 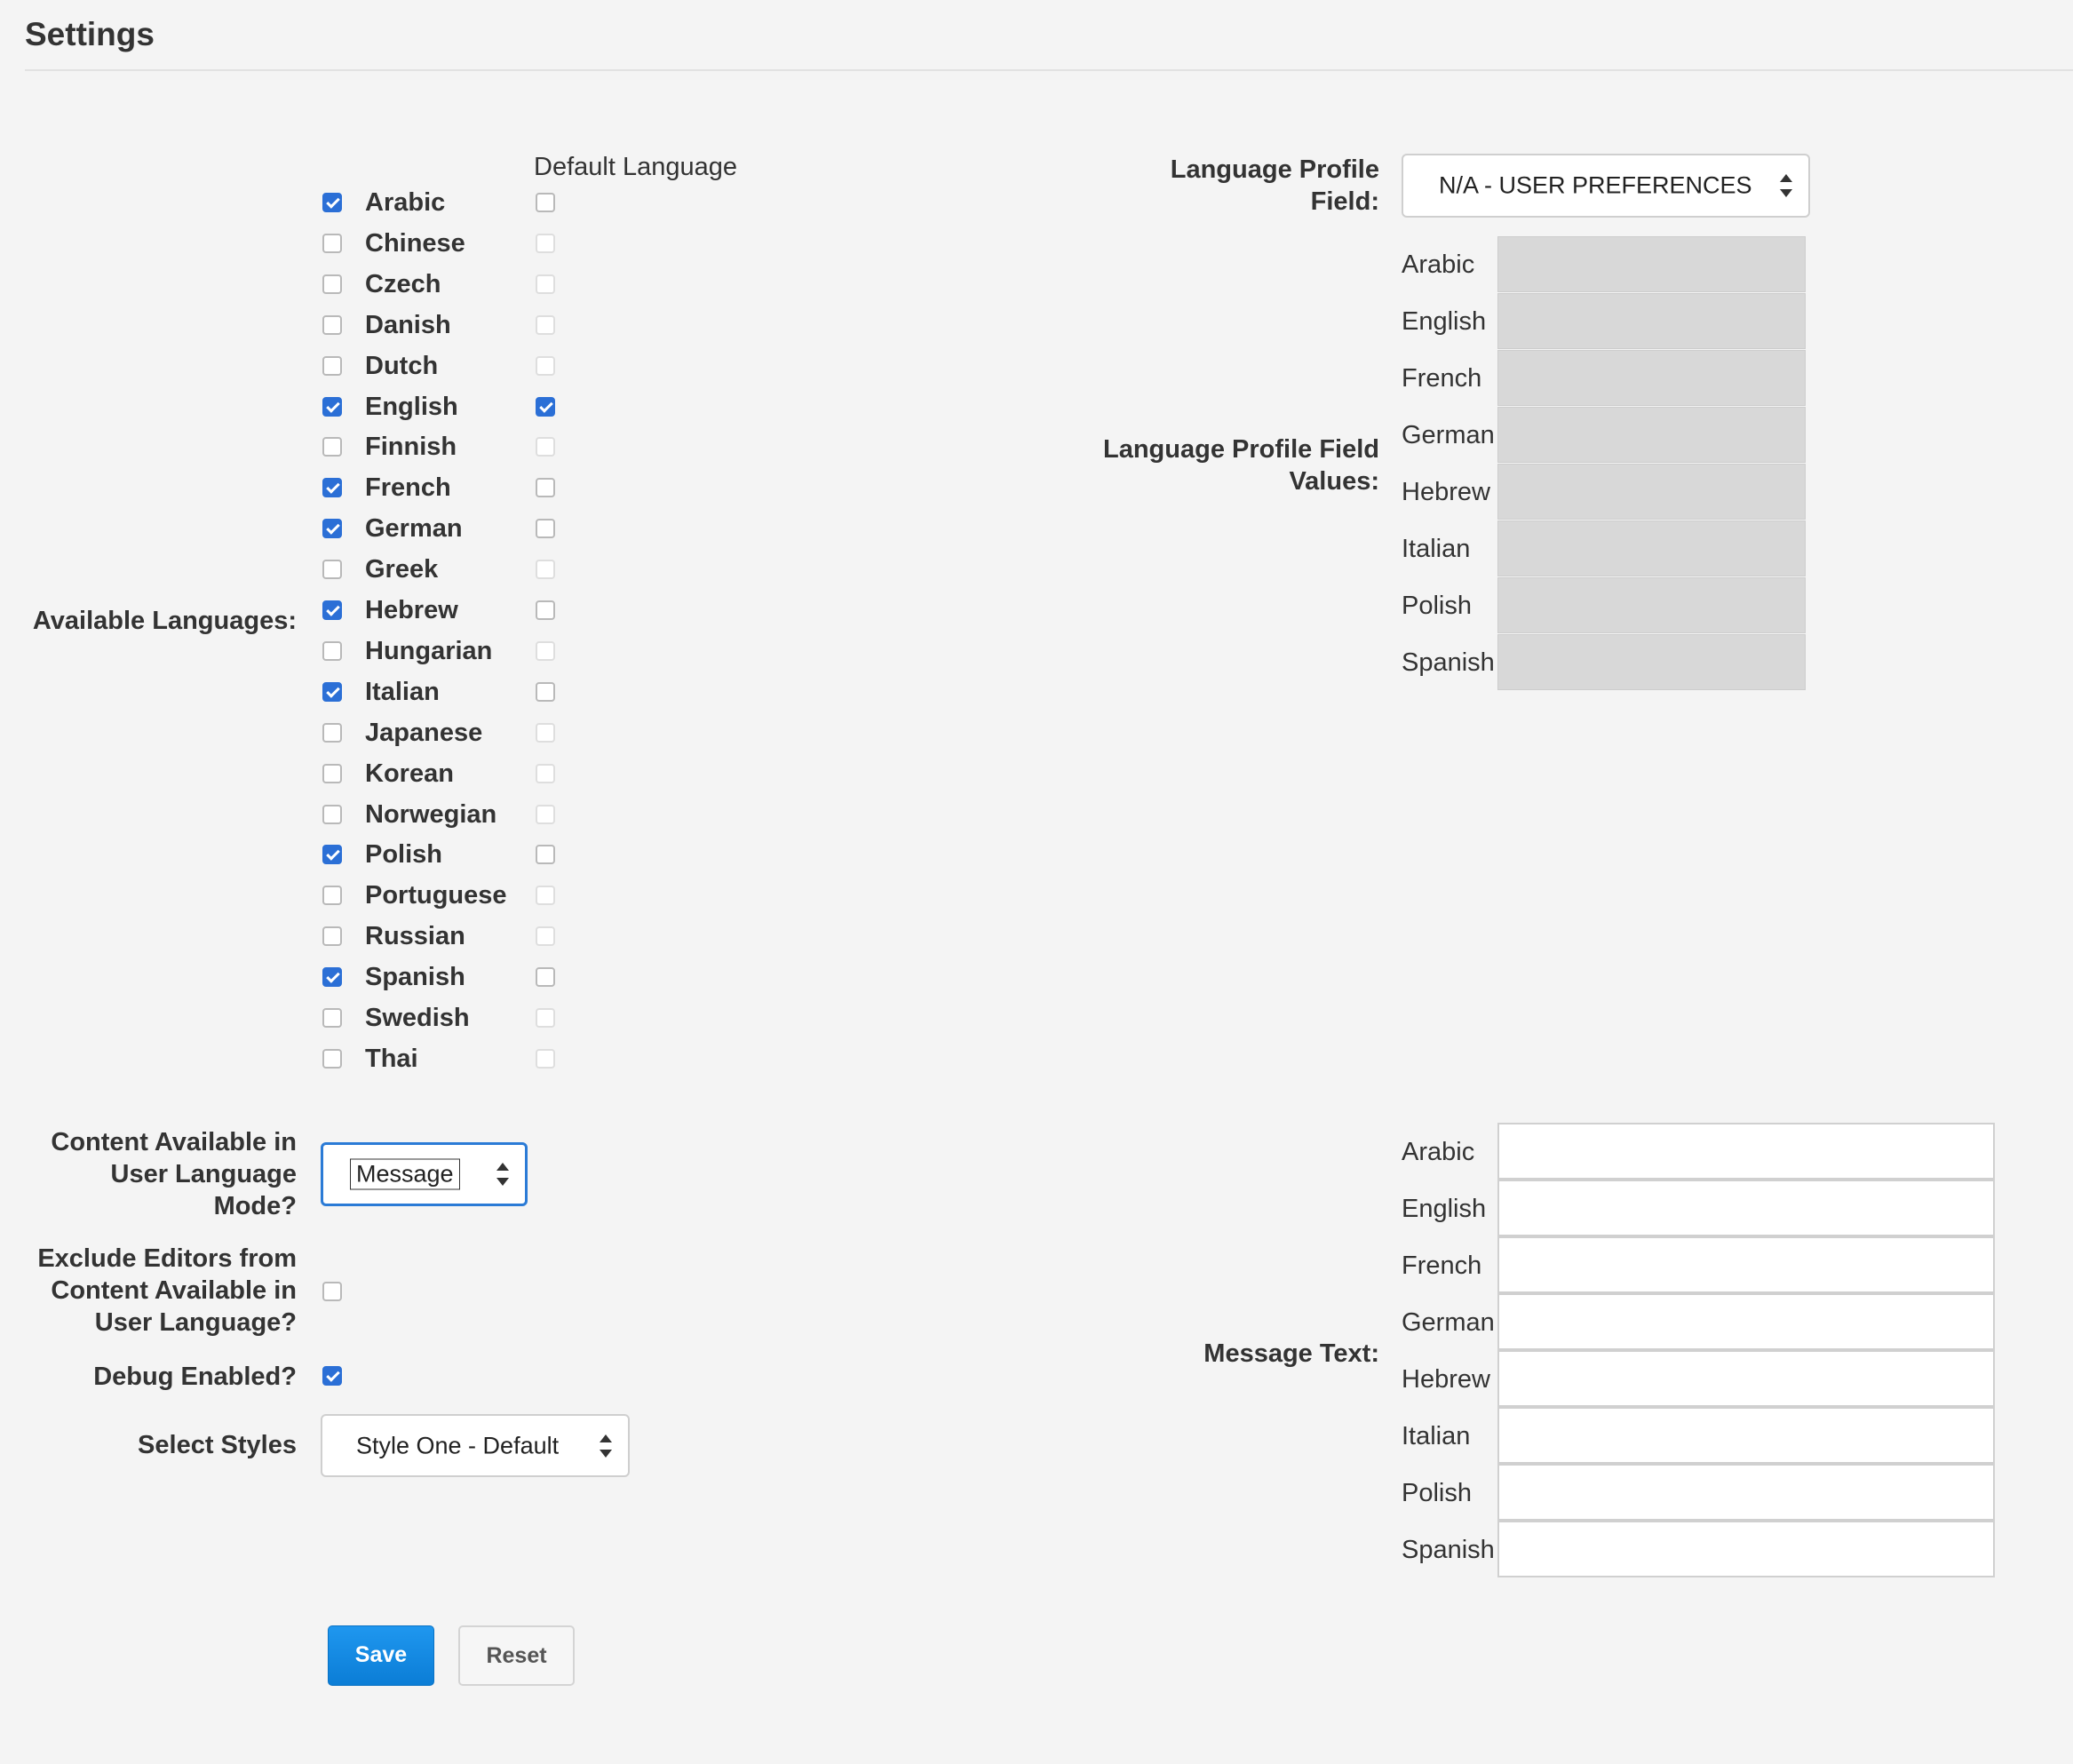 I want to click on save-button: Save, so click(x=381, y=1655).